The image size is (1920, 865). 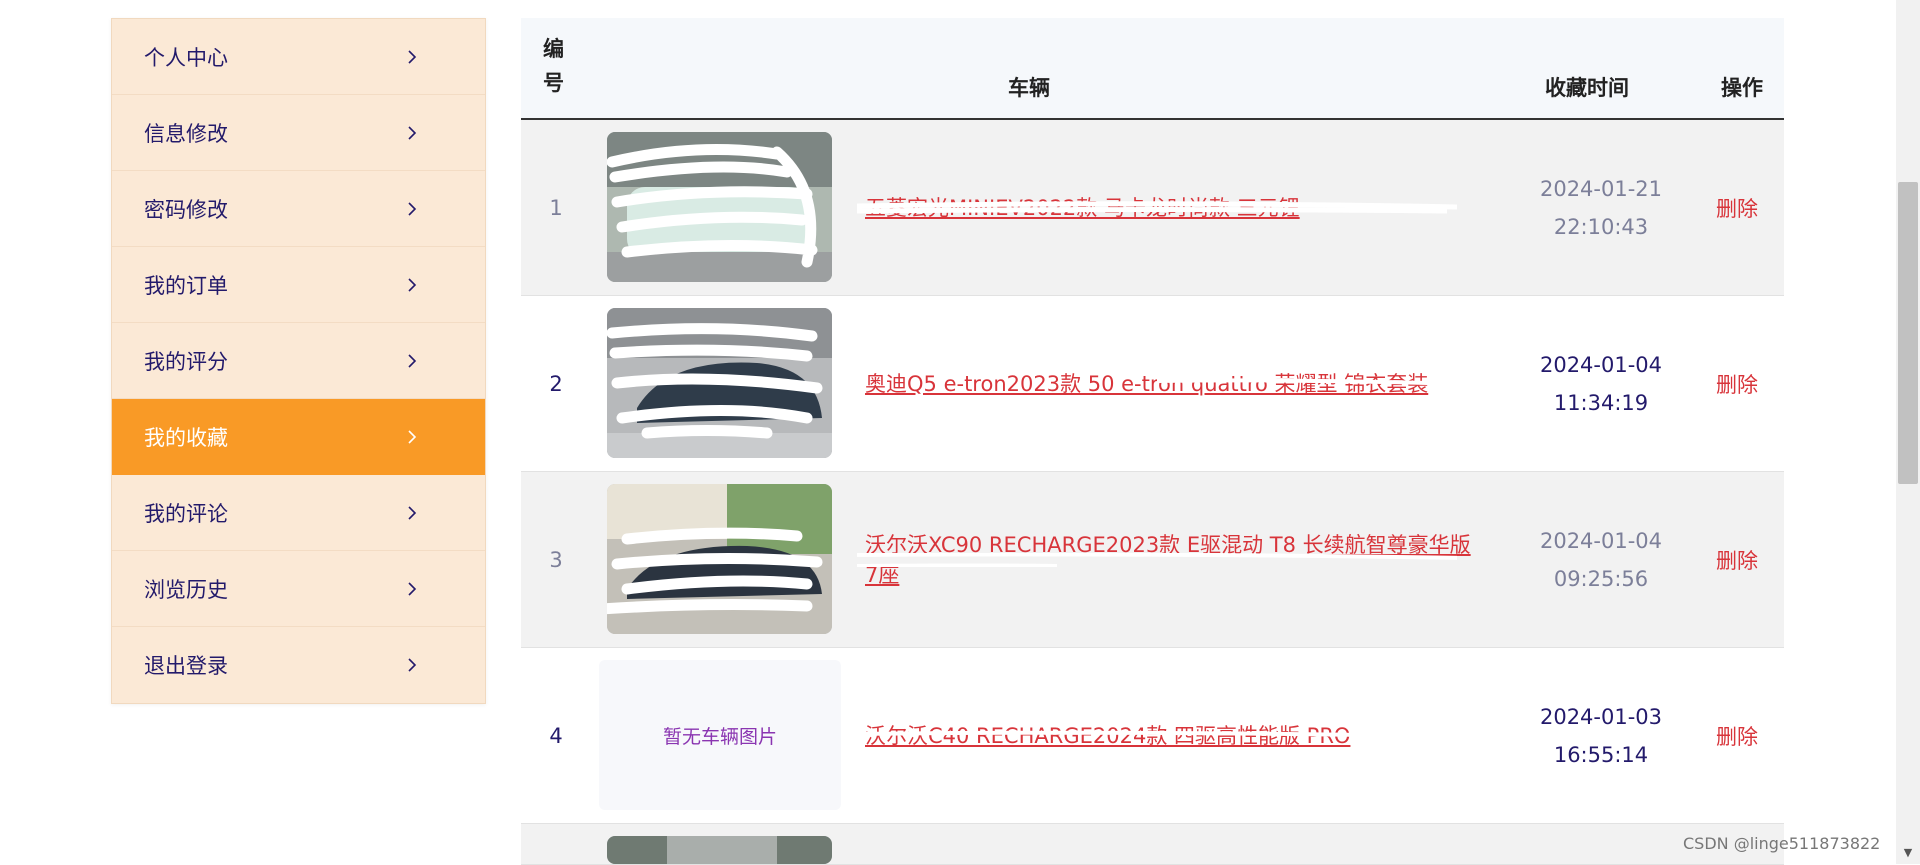 I want to click on no-image-placeholder: 暂无车辆图片, so click(x=720, y=735).